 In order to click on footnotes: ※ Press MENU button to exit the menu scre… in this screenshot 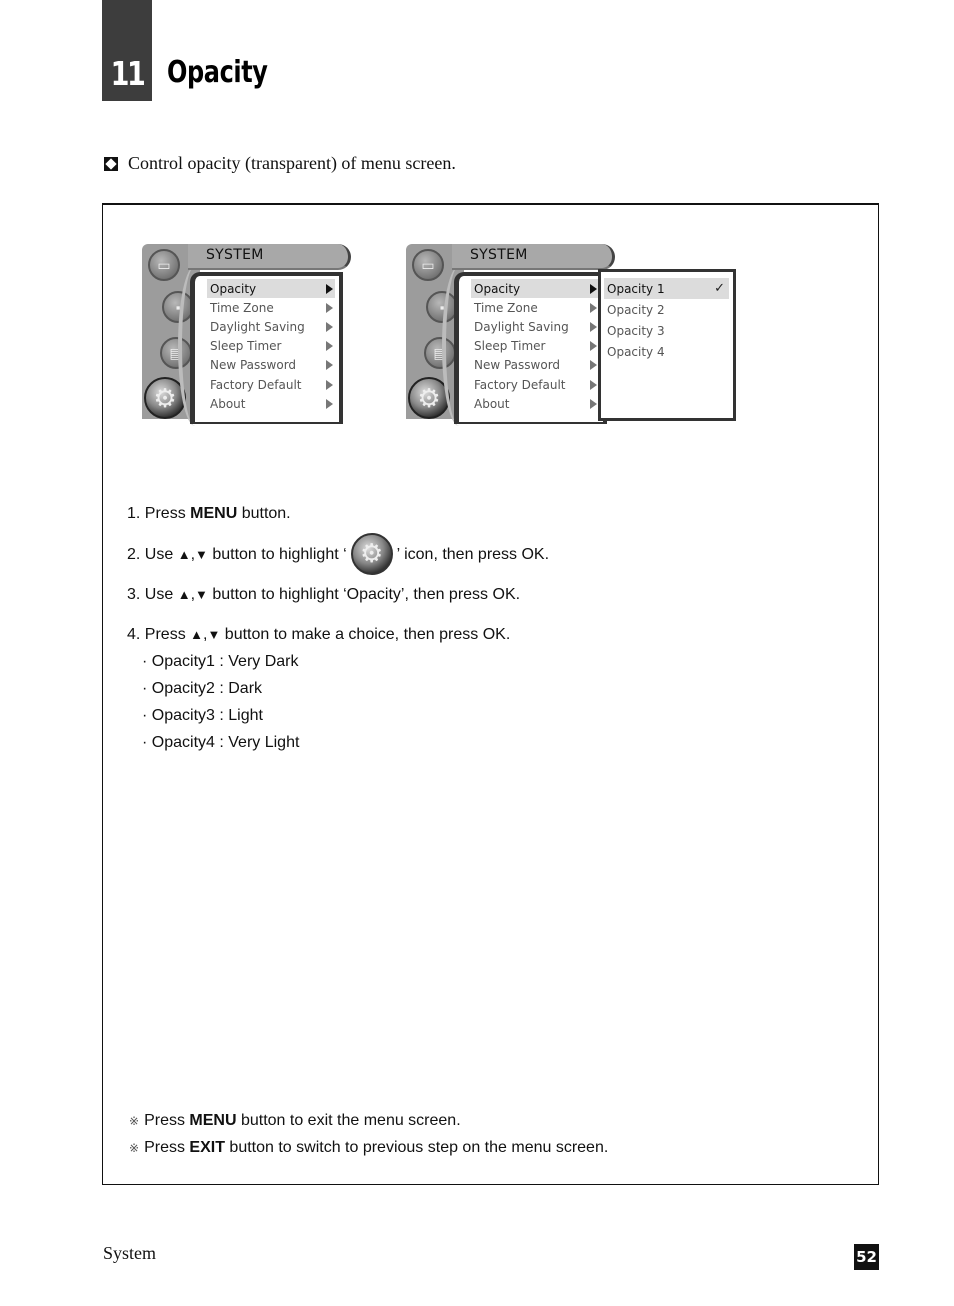, I will do `click(368, 1139)`.